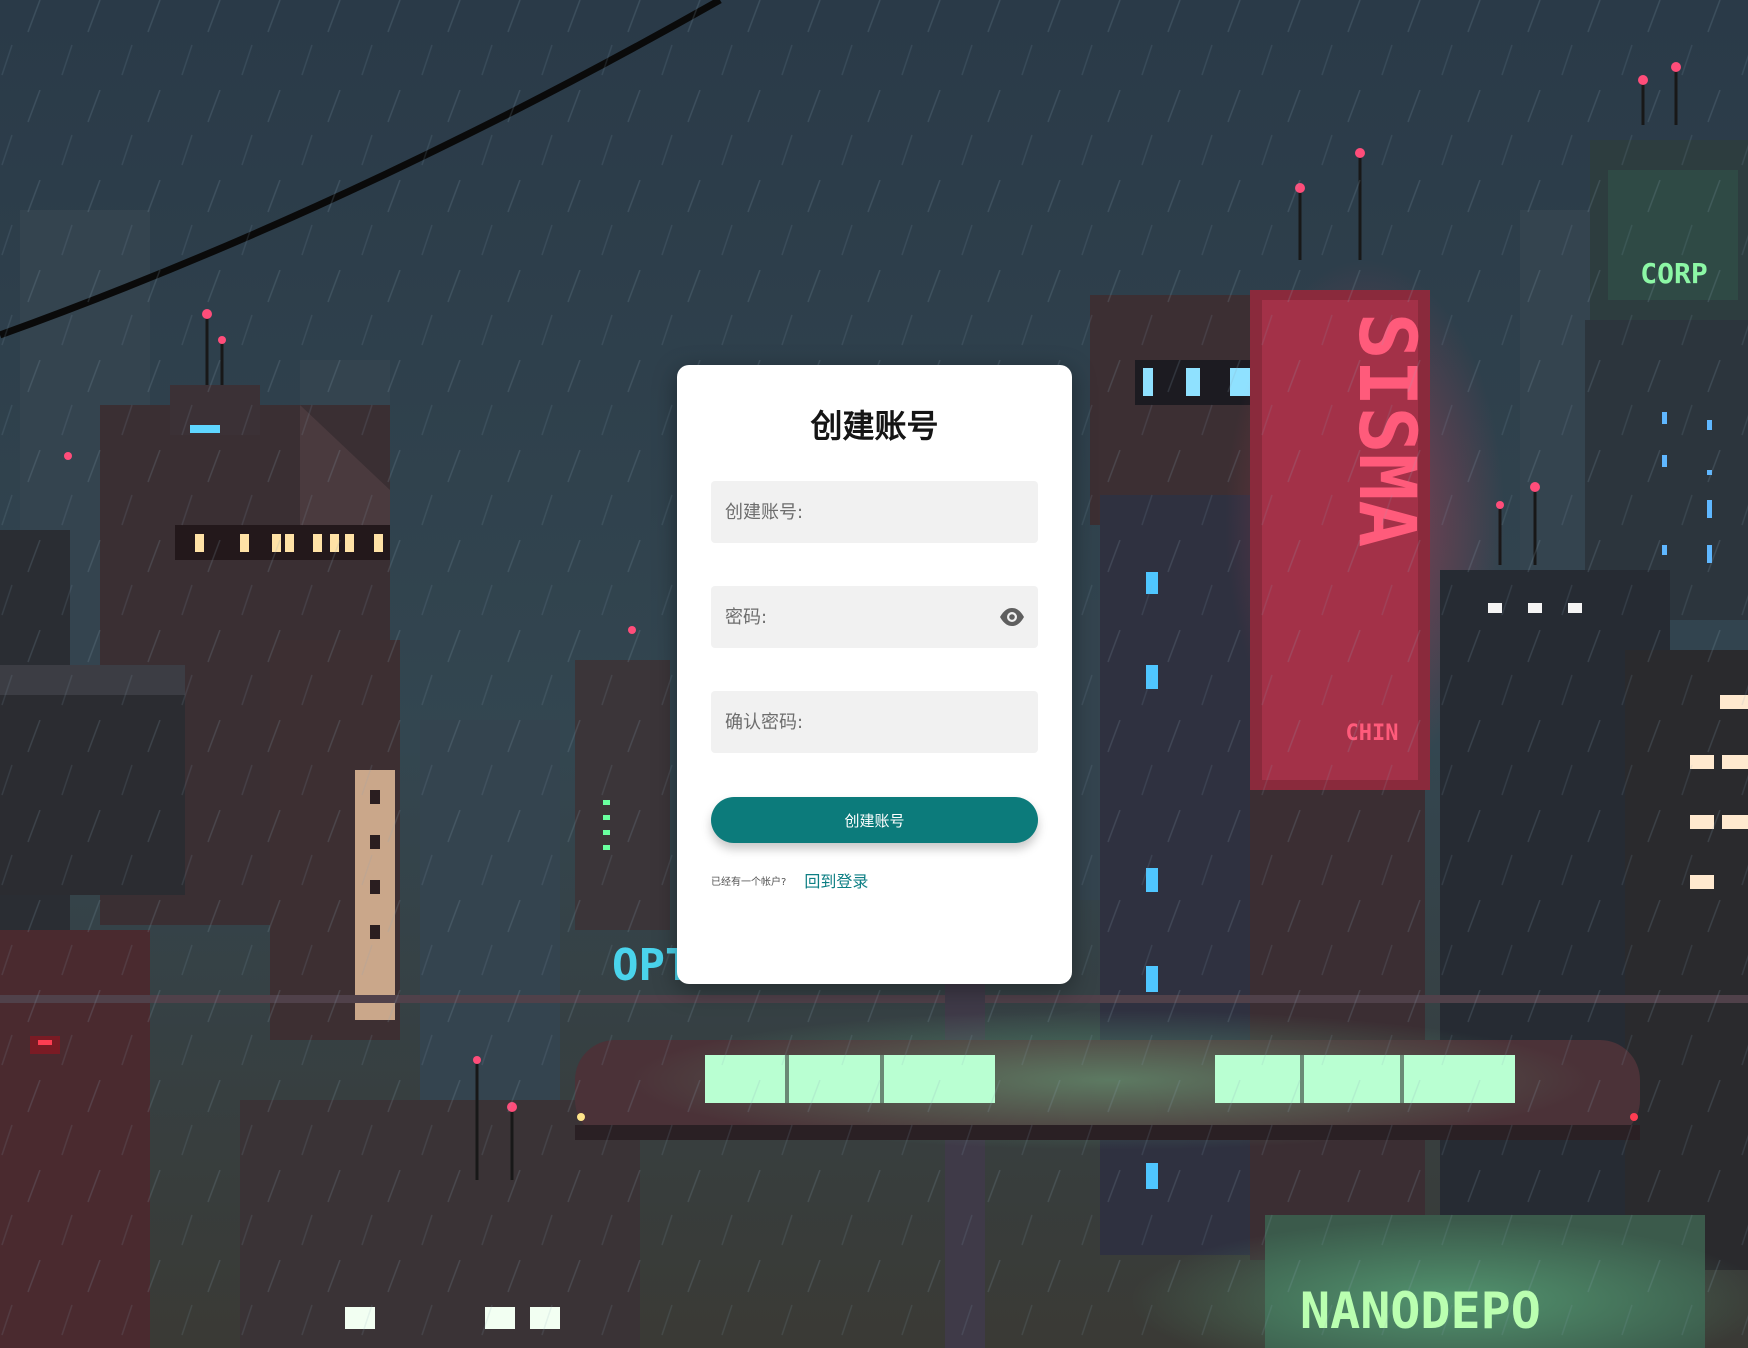  What do you see at coordinates (789, 880) in the screenshot?
I see `login-prompt: 已经有一个帐户? 回到登录` at bounding box center [789, 880].